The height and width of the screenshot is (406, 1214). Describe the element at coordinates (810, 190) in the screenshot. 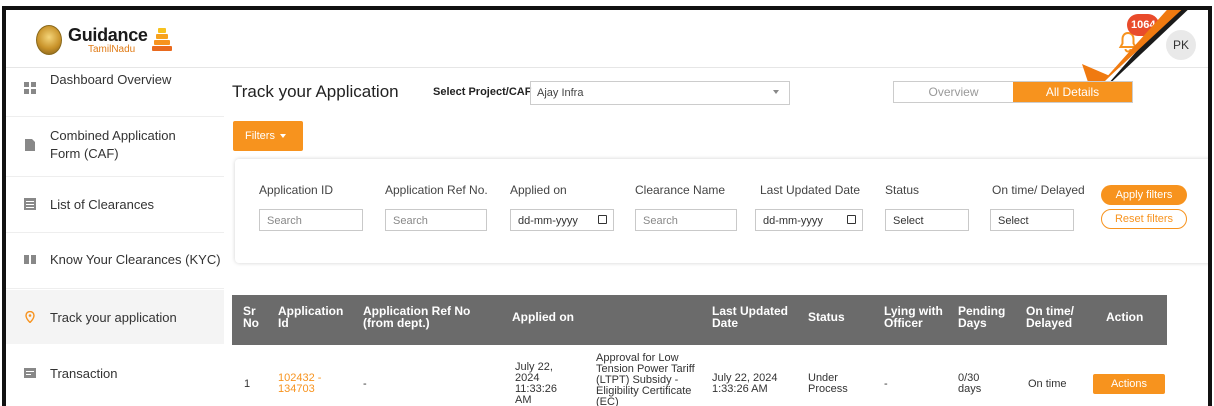

I see `filter-label-last-updated: Last Updated Date` at that location.